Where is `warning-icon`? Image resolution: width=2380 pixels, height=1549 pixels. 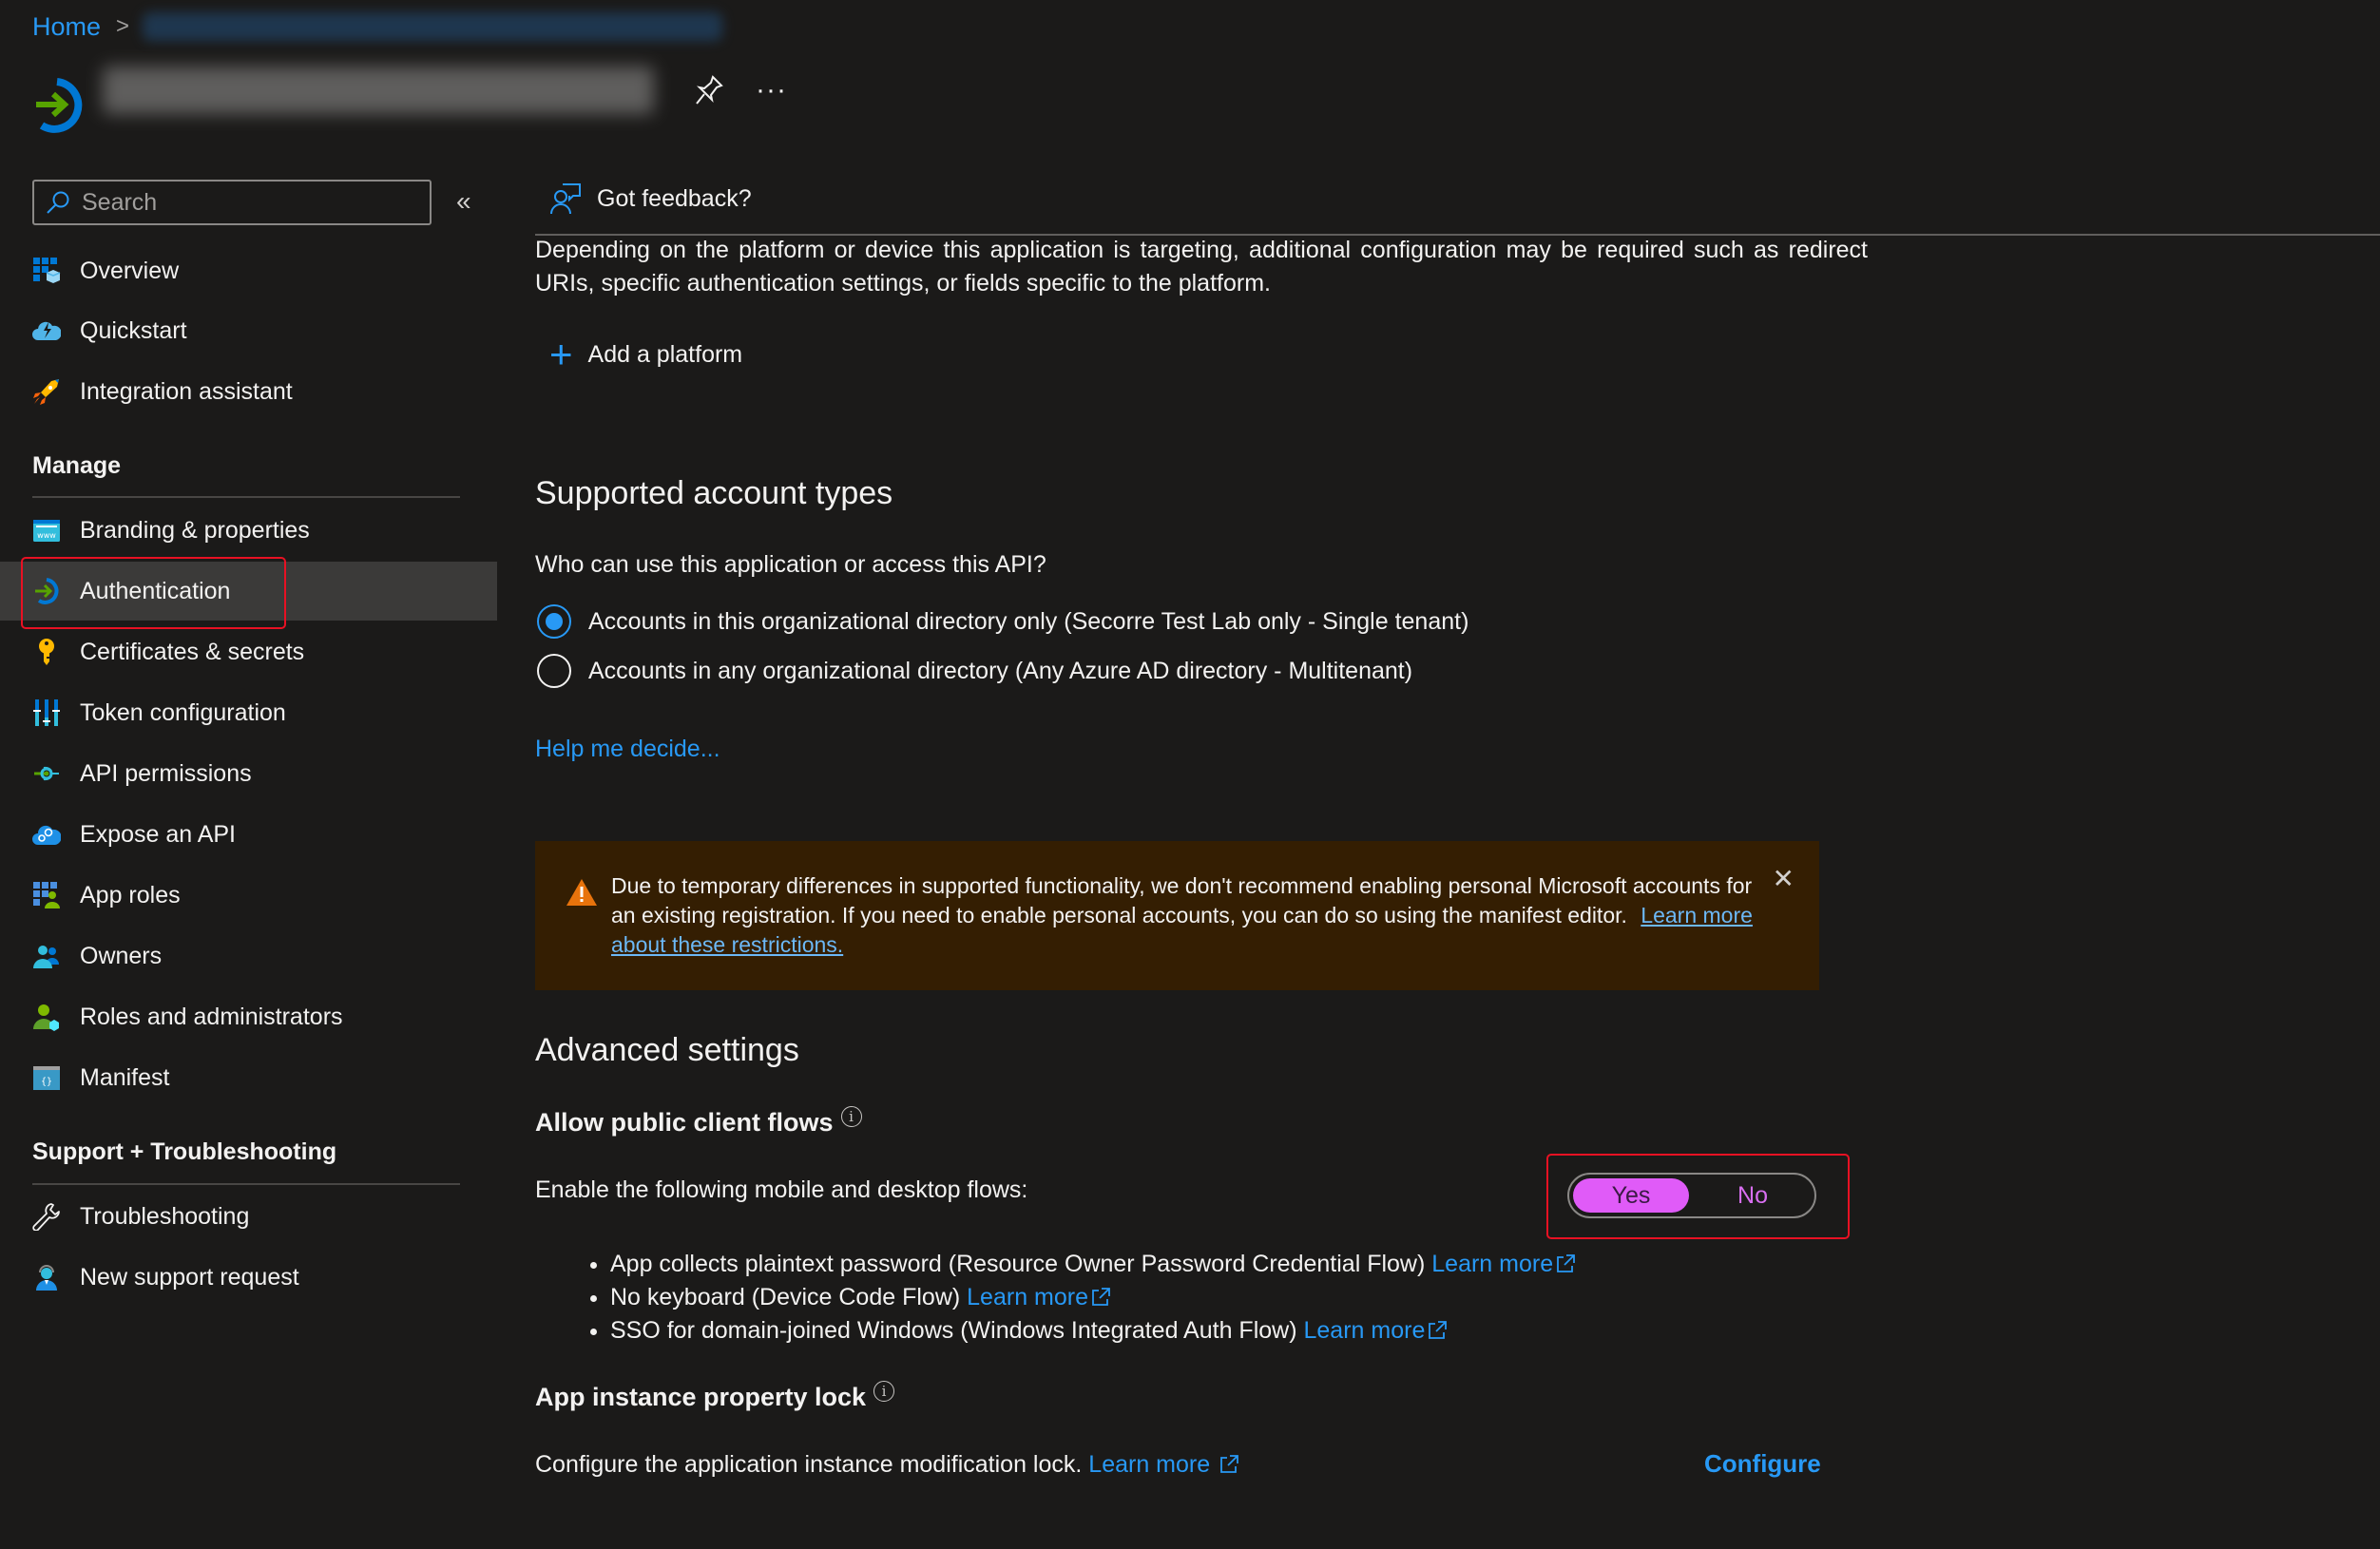
warning-icon is located at coordinates (581, 893).